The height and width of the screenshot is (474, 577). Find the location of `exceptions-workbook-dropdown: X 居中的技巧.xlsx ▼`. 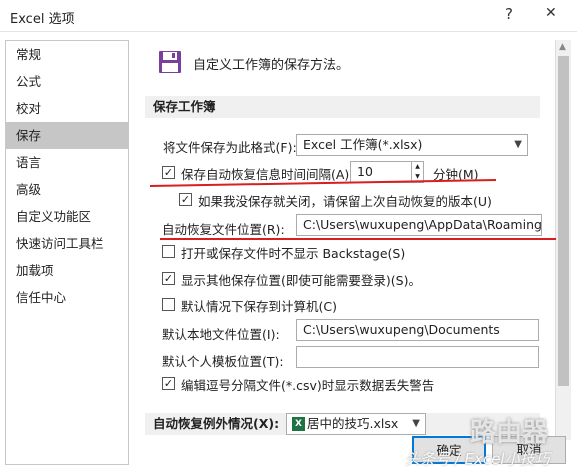

exceptions-workbook-dropdown: X 居中的技巧.xlsx ▼ is located at coordinates (356, 424).